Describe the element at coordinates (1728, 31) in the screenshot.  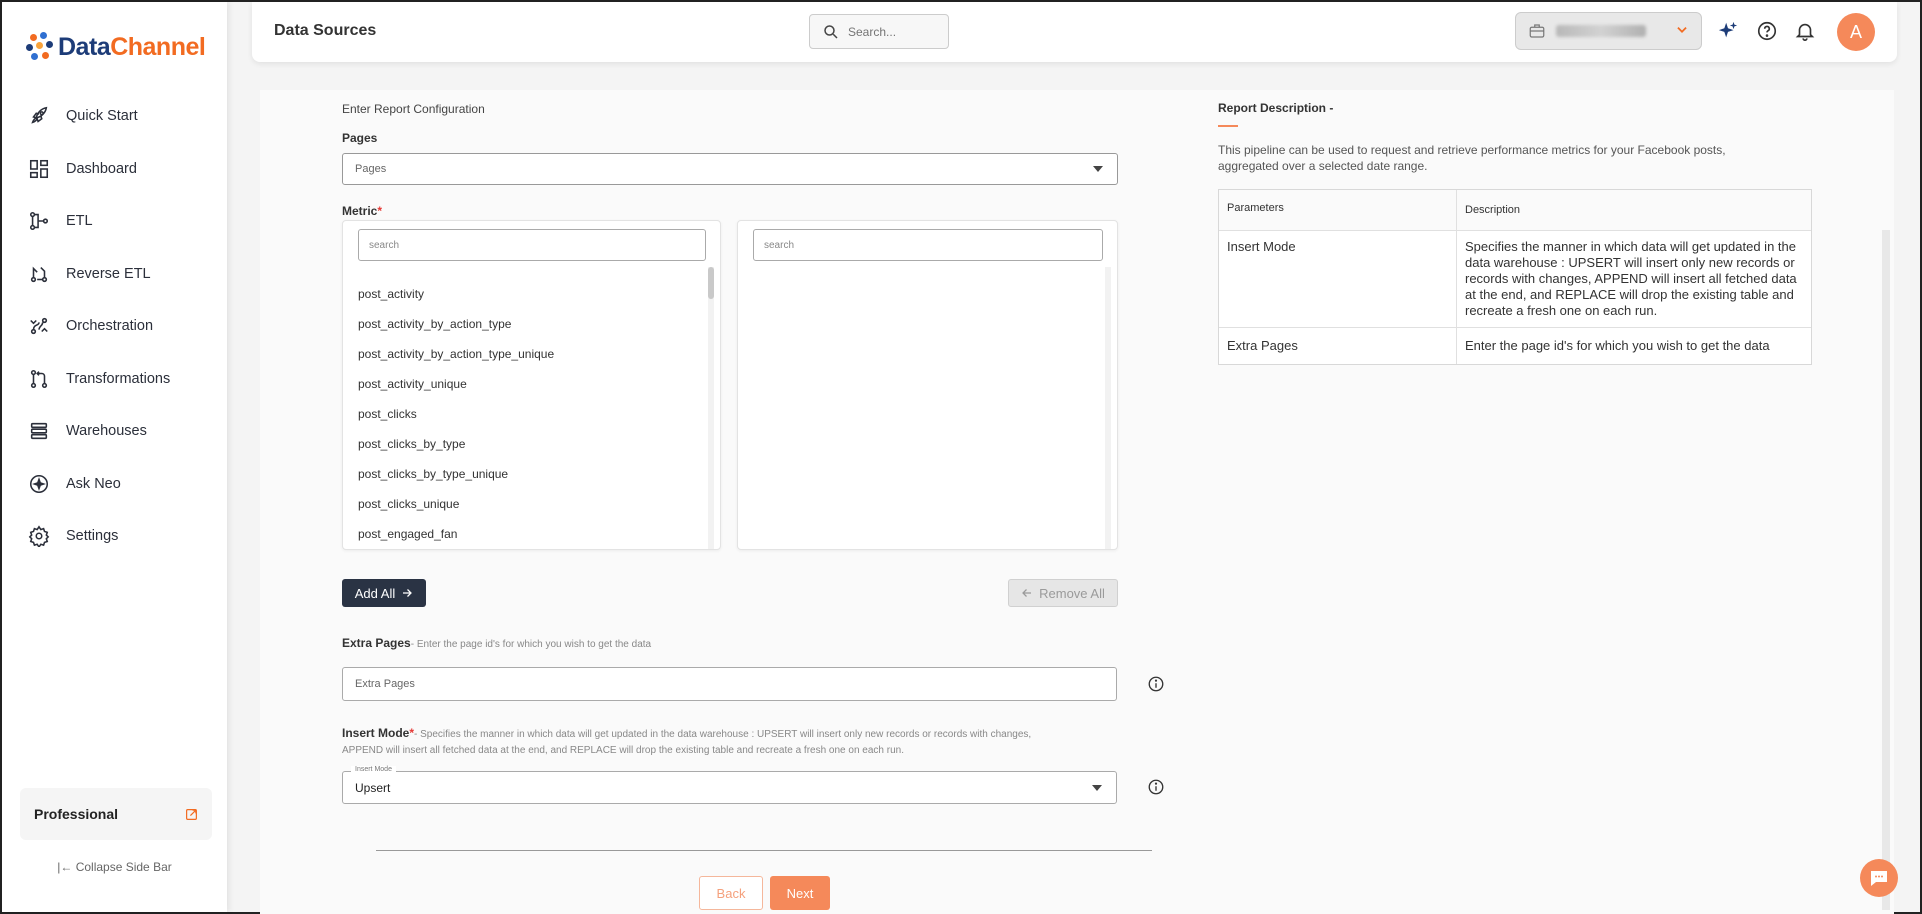
I see `ai-sparkle-icon` at that location.